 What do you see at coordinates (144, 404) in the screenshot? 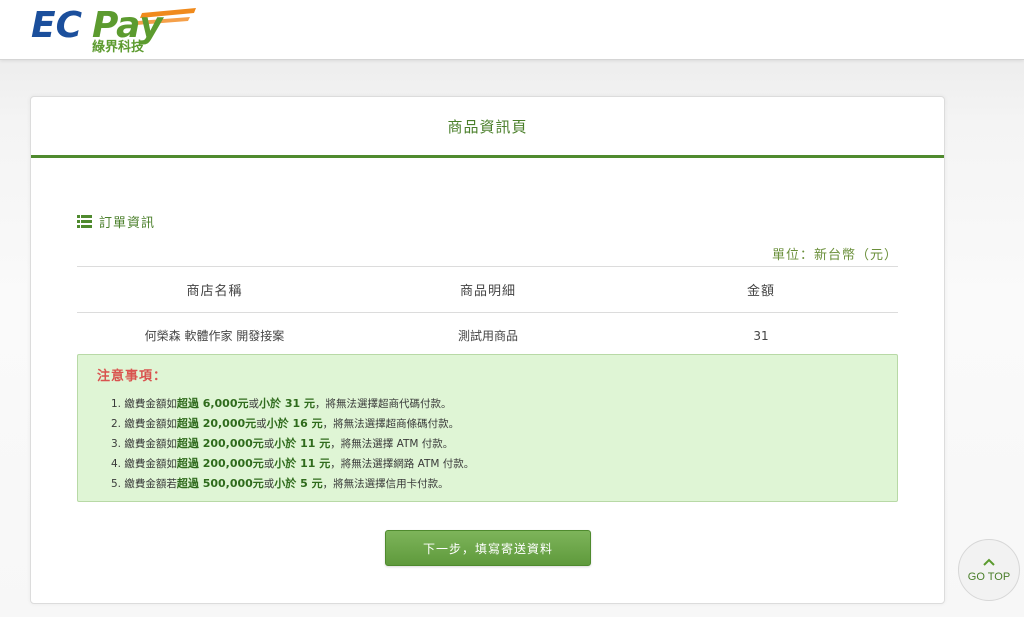
I see `notice-item-prefix: 1. 繳費金額如` at bounding box center [144, 404].